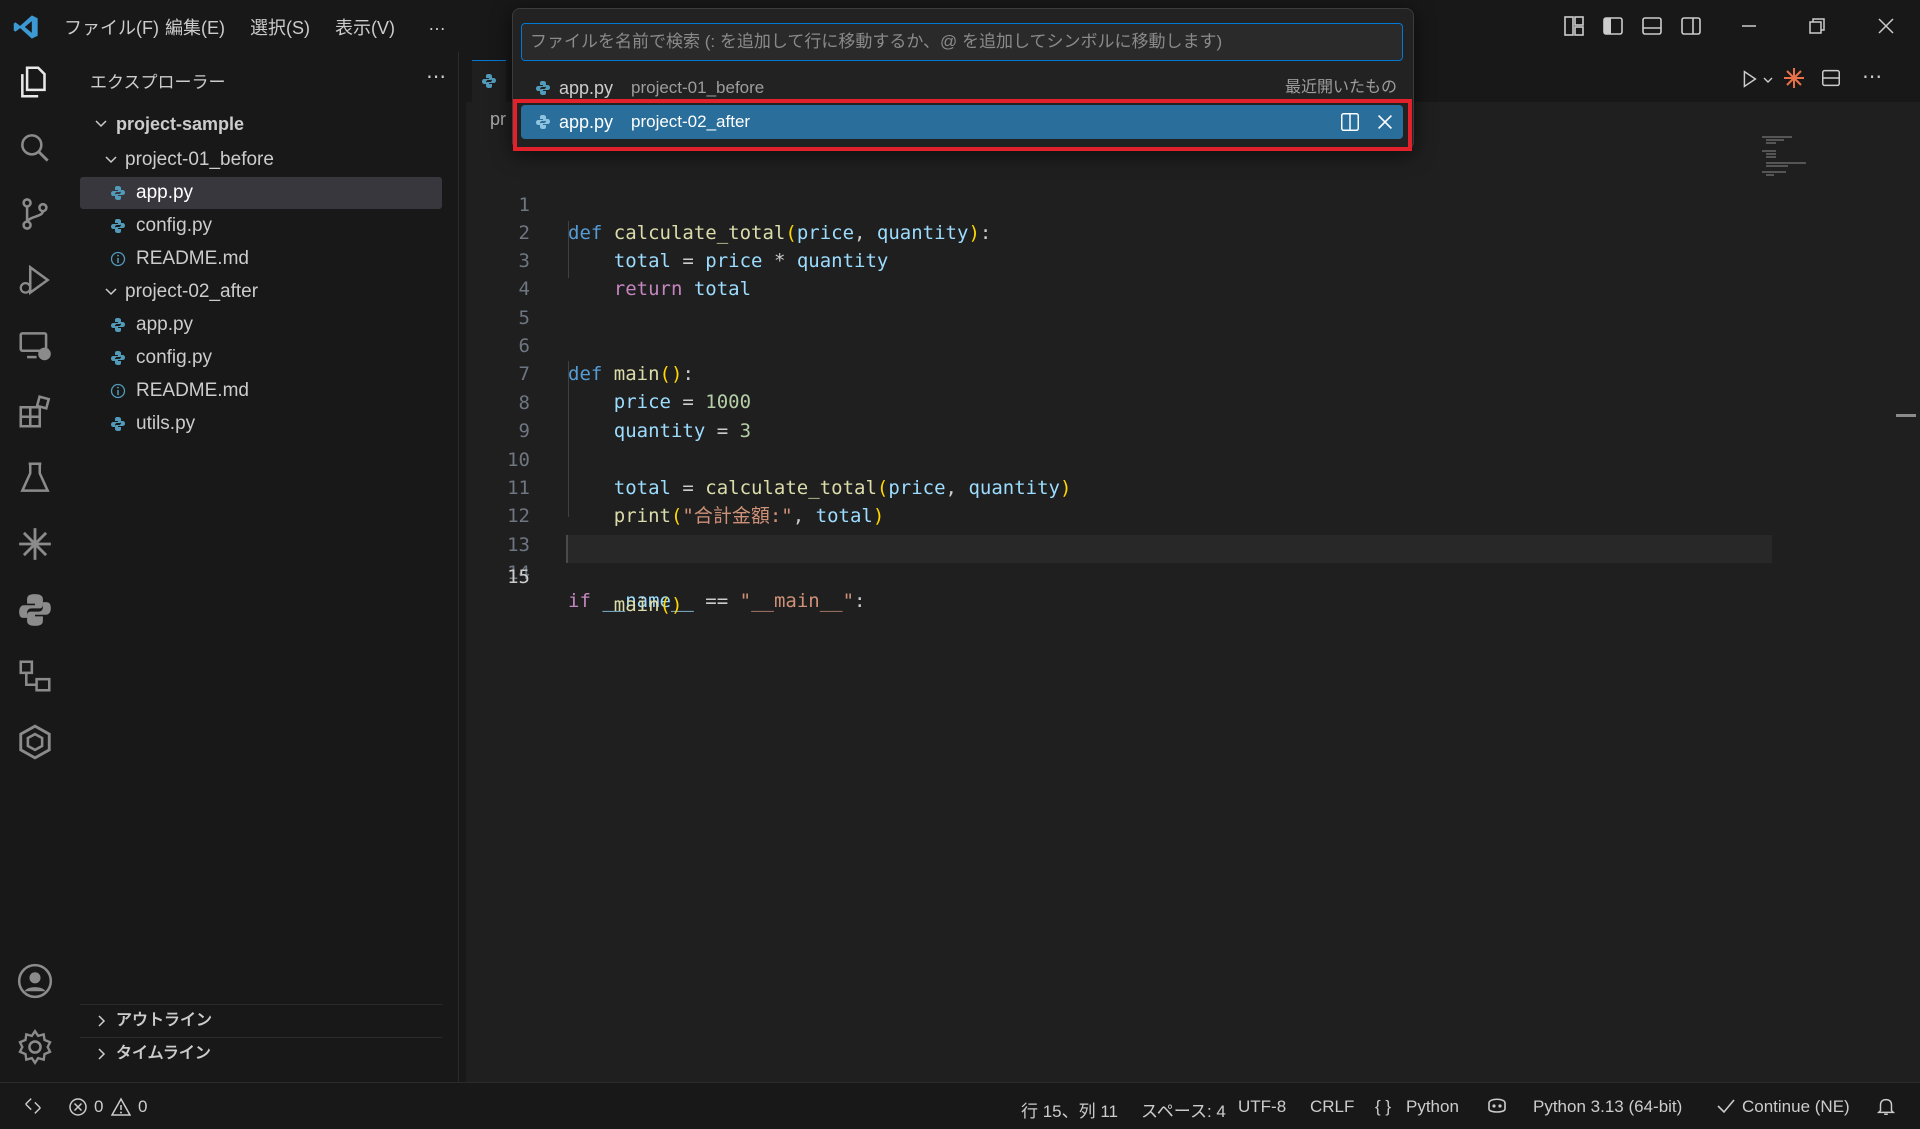 The width and height of the screenshot is (1920, 1129). What do you see at coordinates (35, 742) in the screenshot?
I see `copilot-hexagon-icon` at bounding box center [35, 742].